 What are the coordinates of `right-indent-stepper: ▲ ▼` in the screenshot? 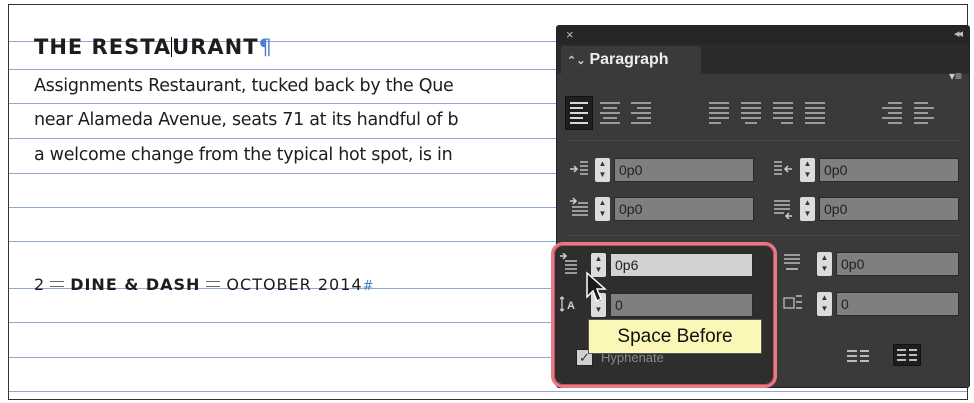 It's located at (807, 170).